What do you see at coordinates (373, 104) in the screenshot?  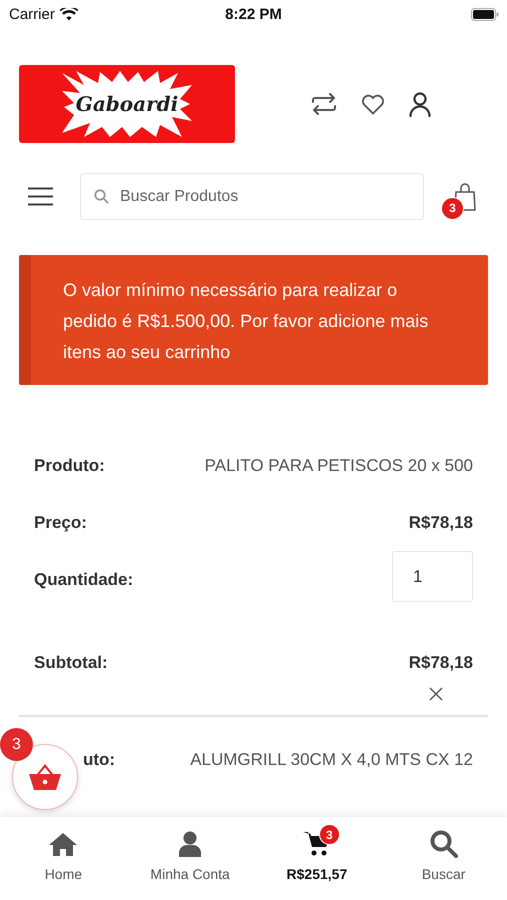 I see `heart-icon` at bounding box center [373, 104].